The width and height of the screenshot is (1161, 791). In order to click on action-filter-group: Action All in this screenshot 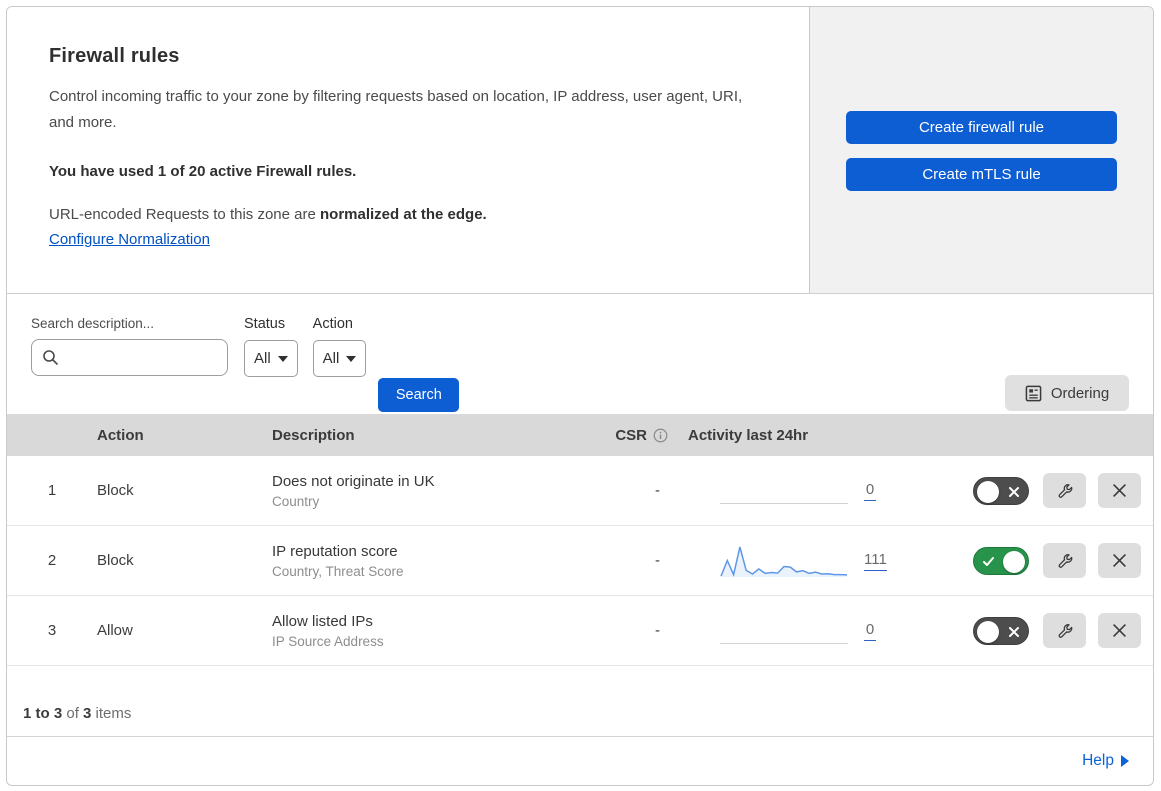, I will do `click(339, 346)`.